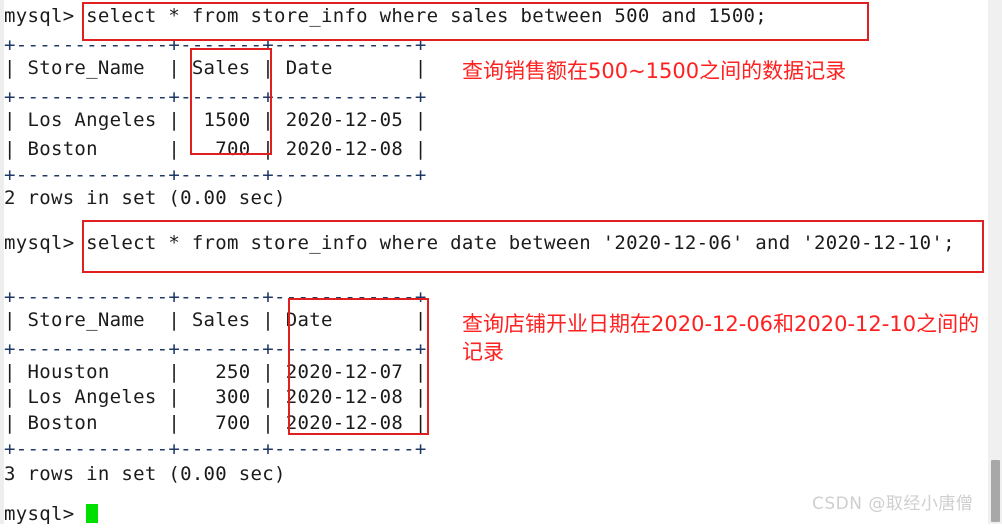 Image resolution: width=1002 pixels, height=529 pixels. What do you see at coordinates (721, 338) in the screenshot?
I see `annotation-date-range: 查询店铺开业日期在2020-12-06和2020-12-10之间的记录` at bounding box center [721, 338].